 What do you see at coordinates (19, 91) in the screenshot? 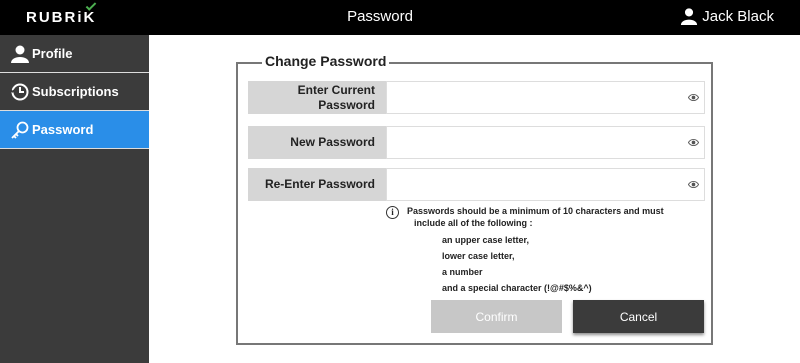
I see `subscriptions-icon` at bounding box center [19, 91].